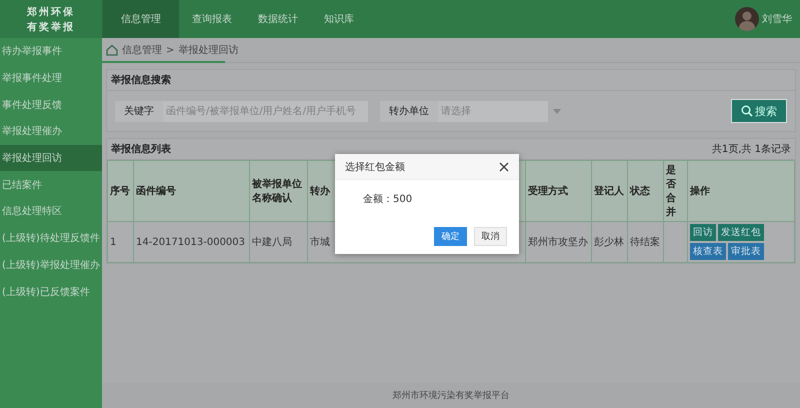  I want to click on sidebar-item: 事件处理反馈, so click(51, 104).